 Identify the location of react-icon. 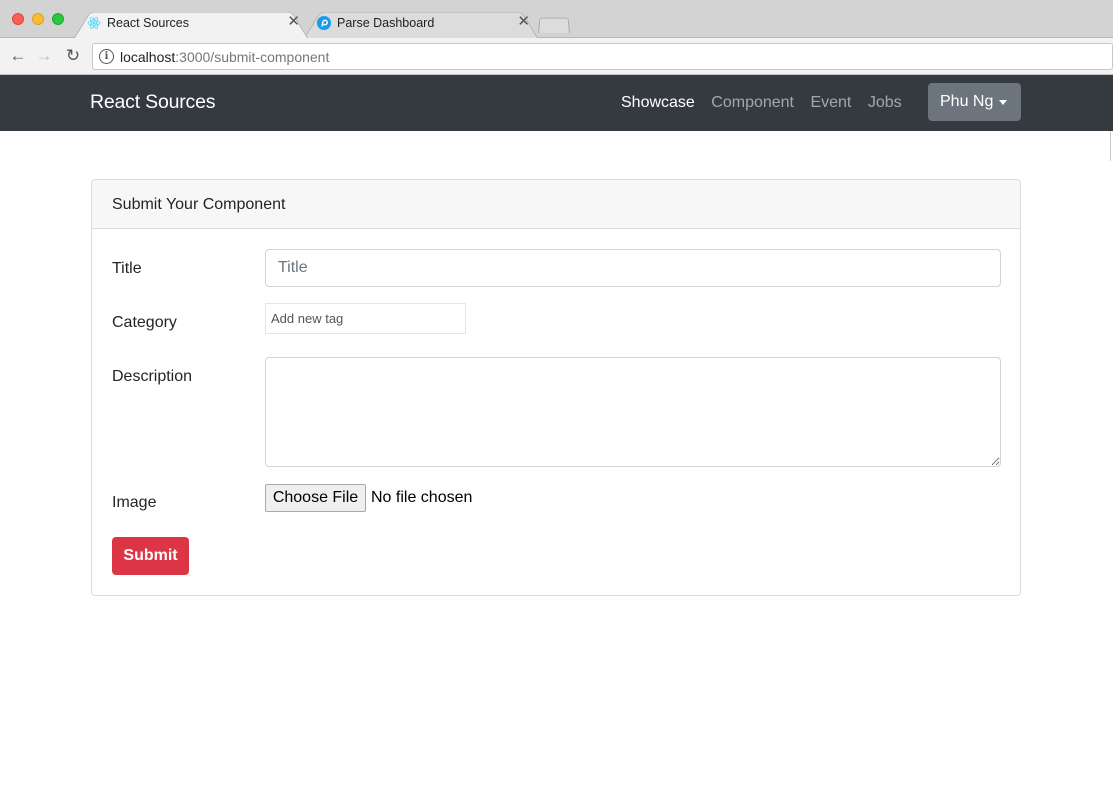
(94, 23).